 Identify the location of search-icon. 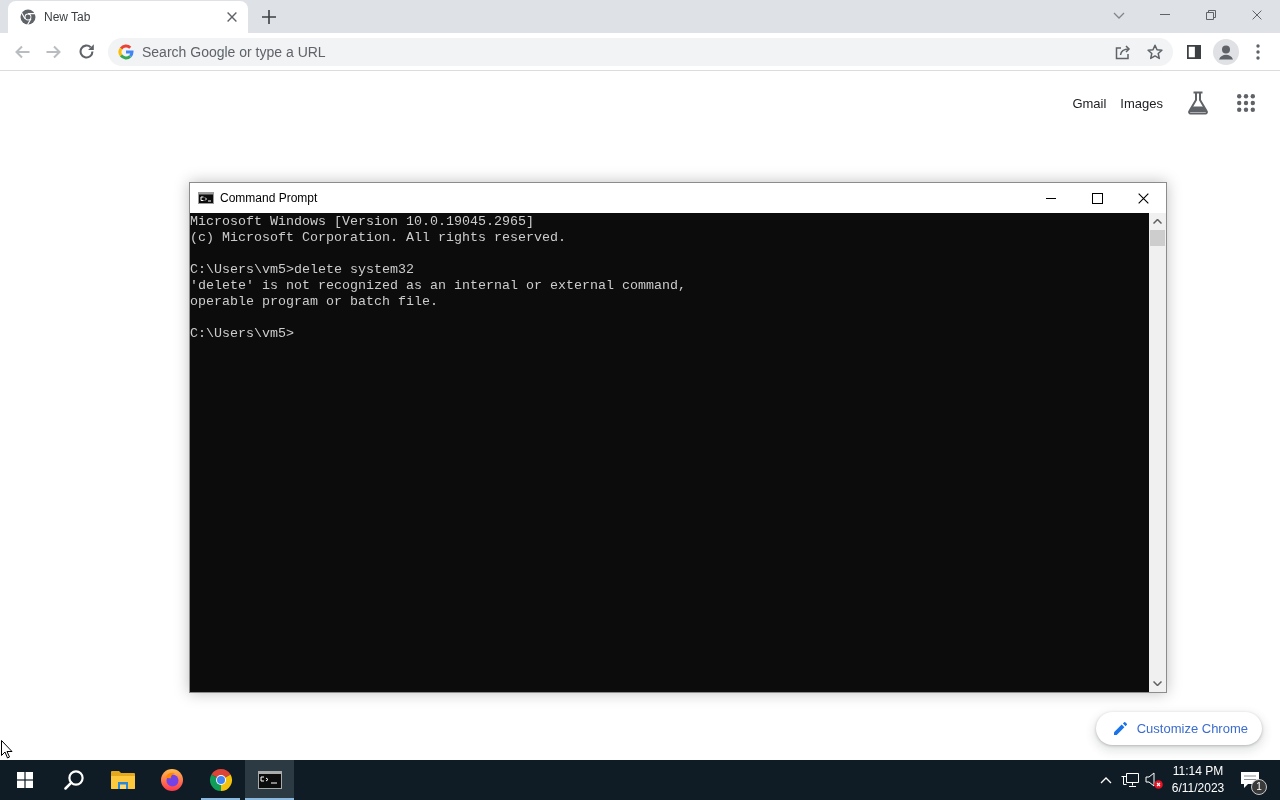
(73, 780).